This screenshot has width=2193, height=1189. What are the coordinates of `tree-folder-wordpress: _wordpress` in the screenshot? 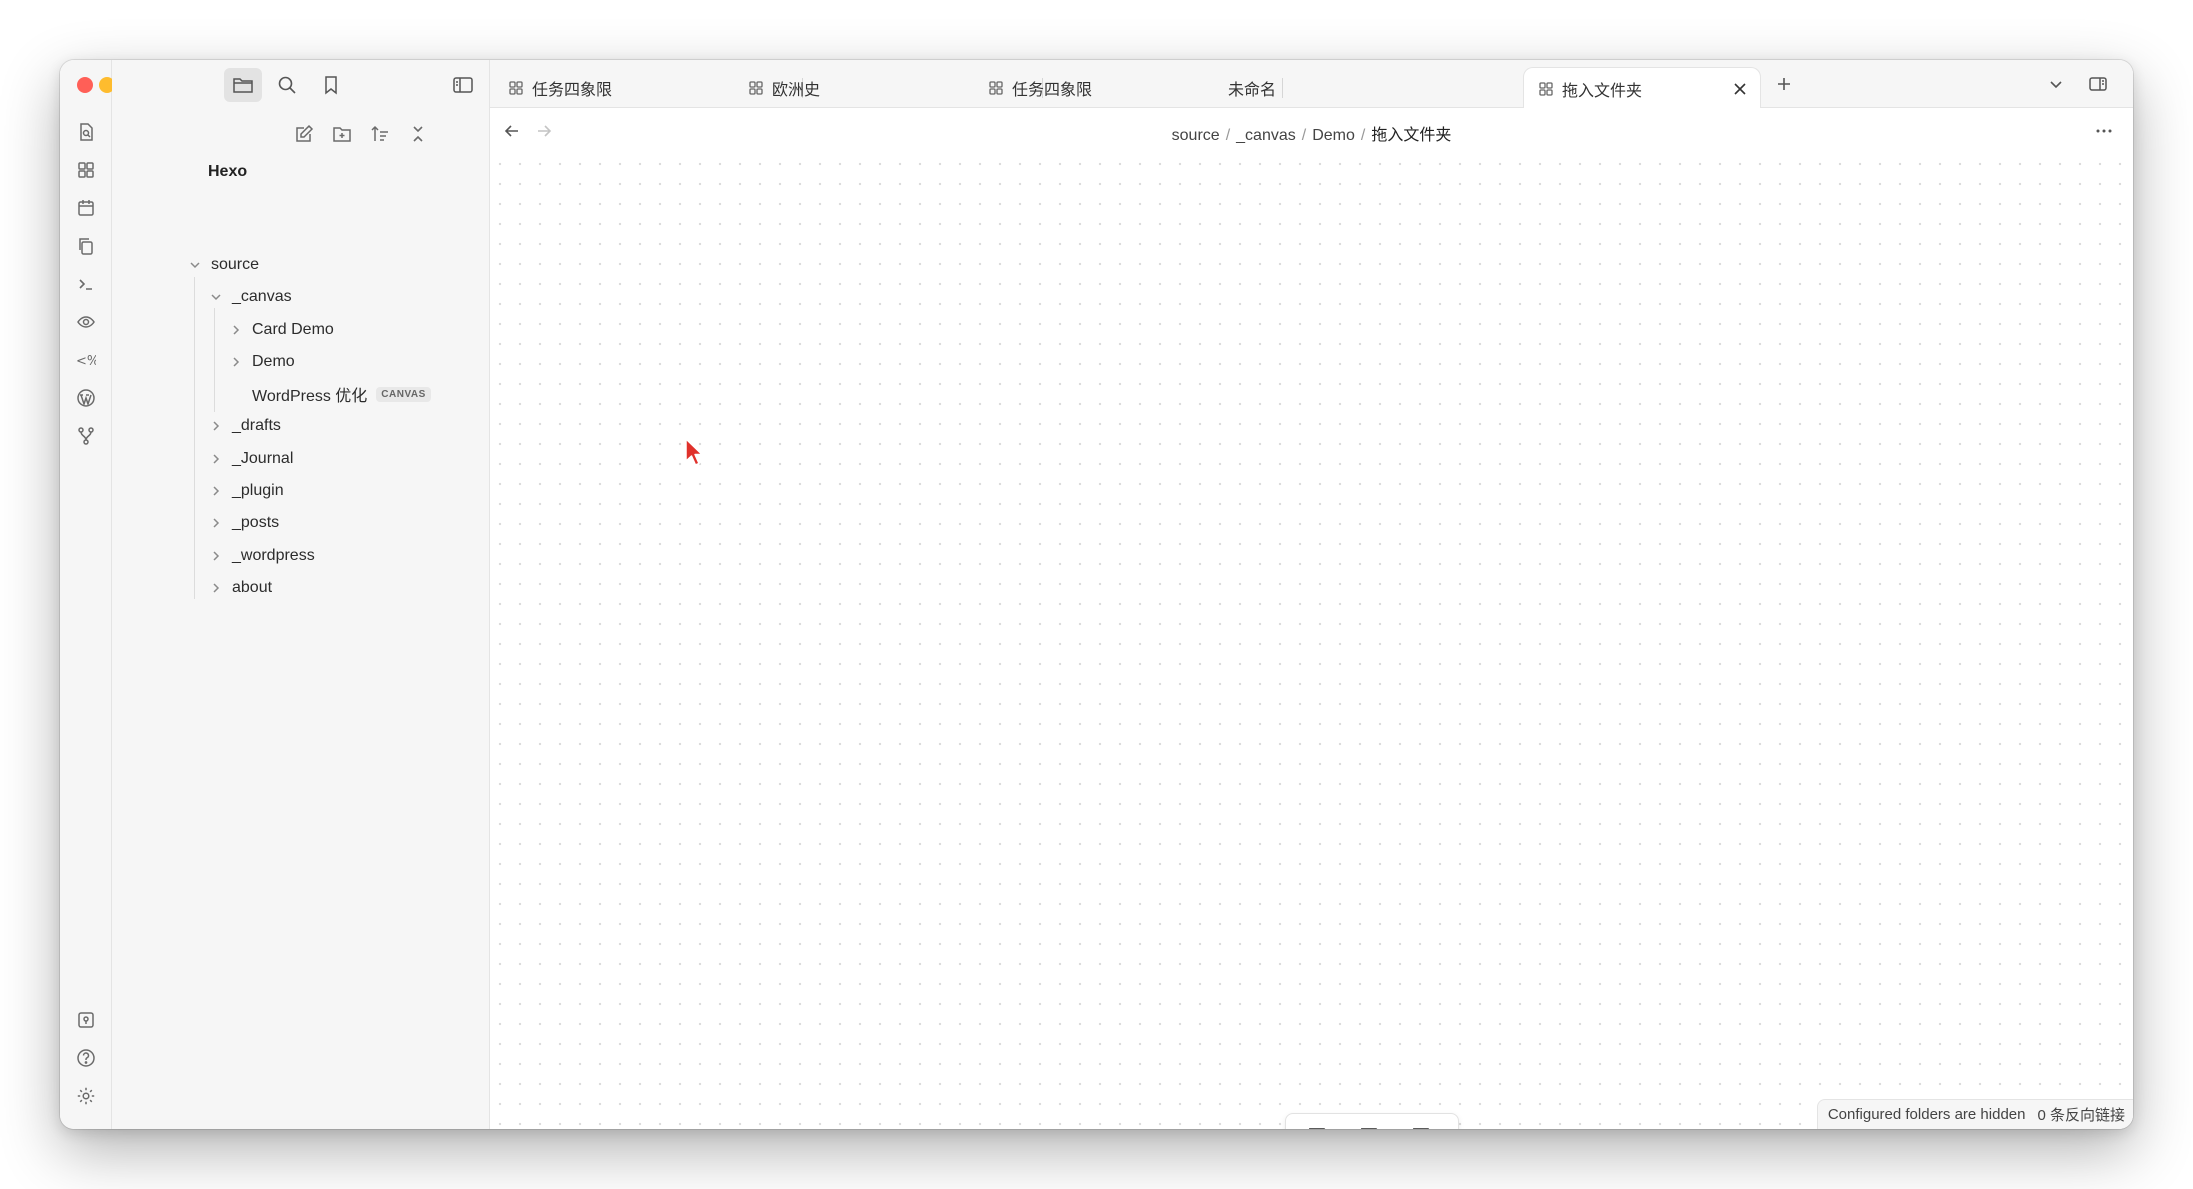 It's located at (262, 556).